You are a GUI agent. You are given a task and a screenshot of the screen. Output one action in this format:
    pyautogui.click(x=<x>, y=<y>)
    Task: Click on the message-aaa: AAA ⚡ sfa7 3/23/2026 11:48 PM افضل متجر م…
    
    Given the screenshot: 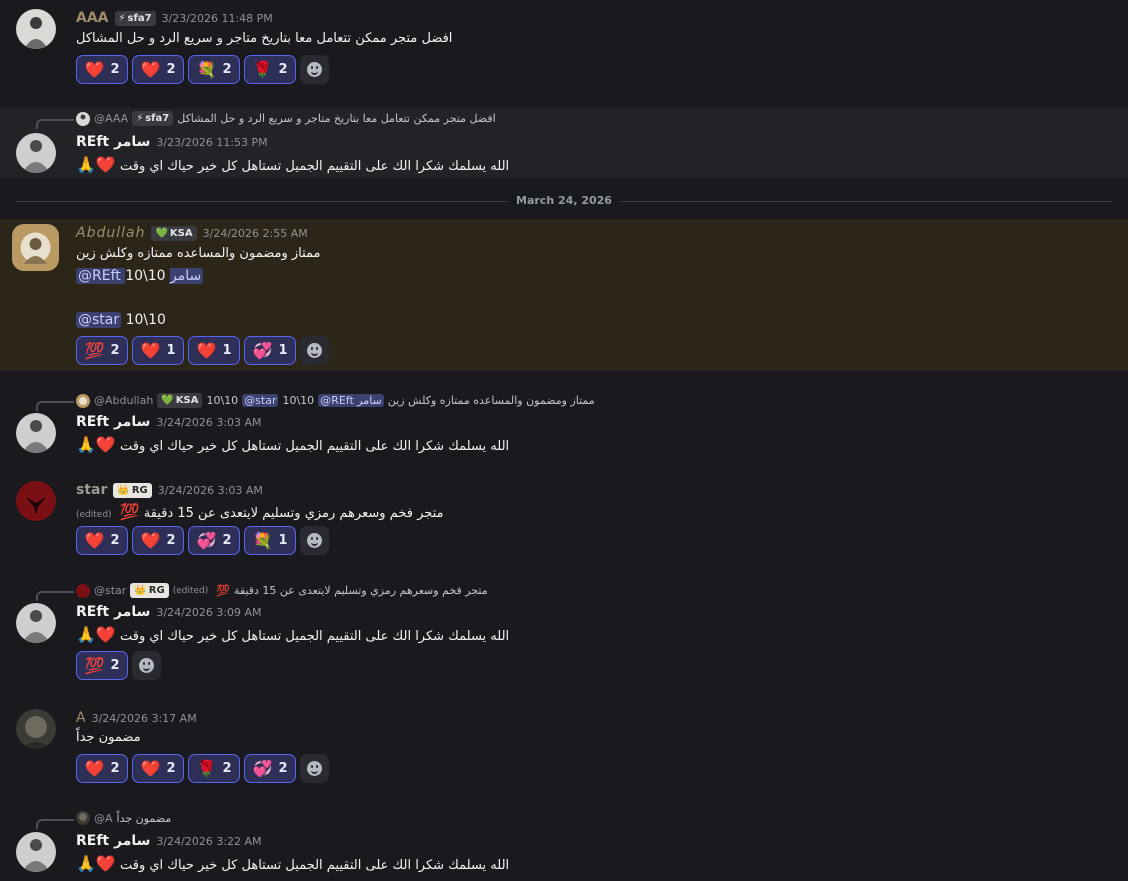 What is the action you would take?
    pyautogui.click(x=564, y=50)
    